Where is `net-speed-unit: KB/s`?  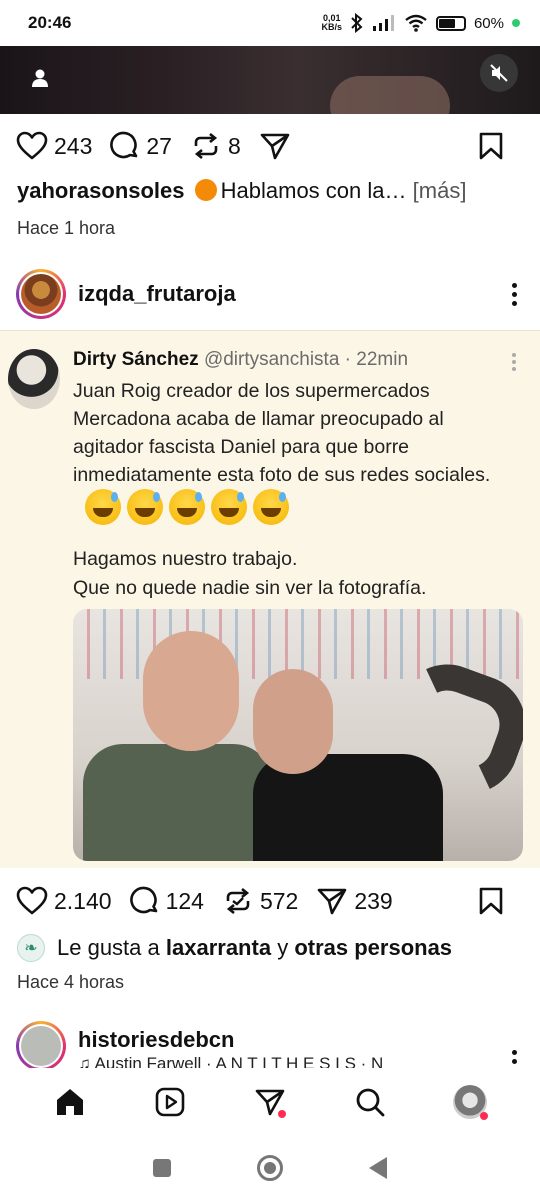 net-speed-unit: KB/s is located at coordinates (331, 27).